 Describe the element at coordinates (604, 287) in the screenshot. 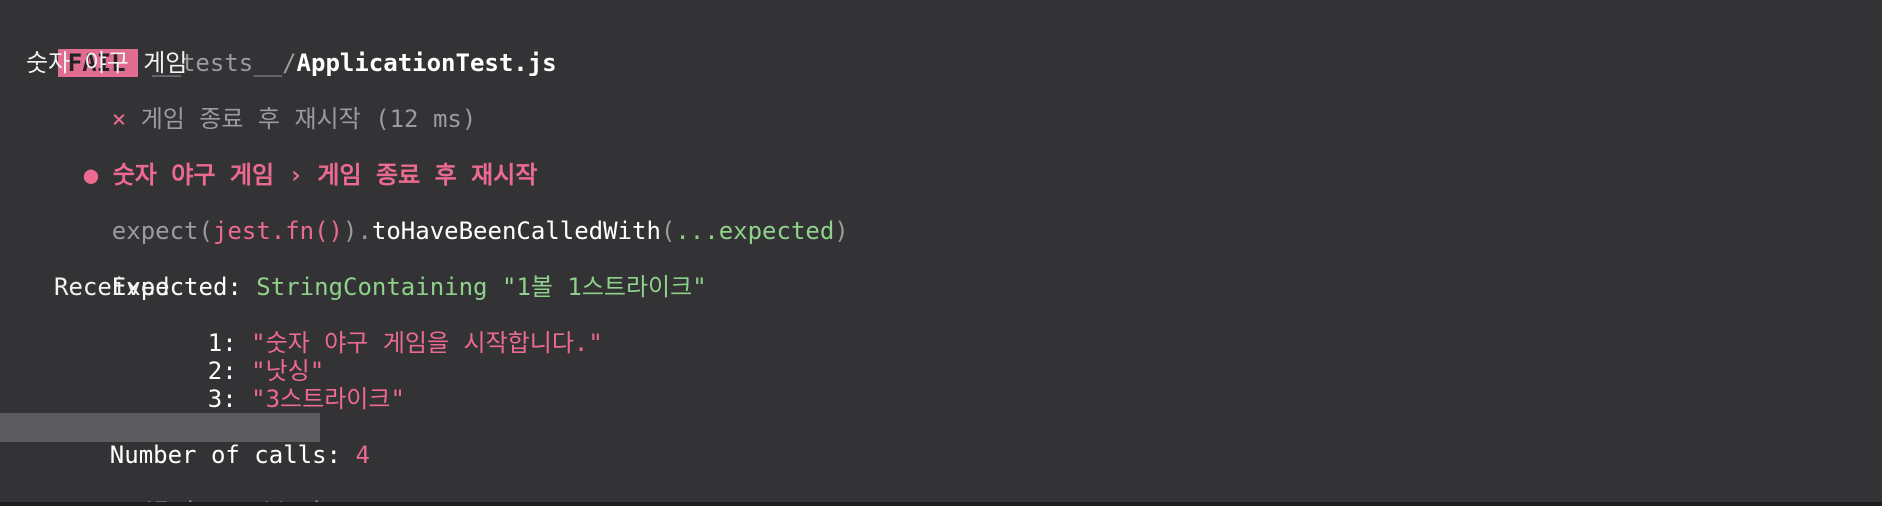

I see `expected-value: "1볼 1스트라이크"` at that location.